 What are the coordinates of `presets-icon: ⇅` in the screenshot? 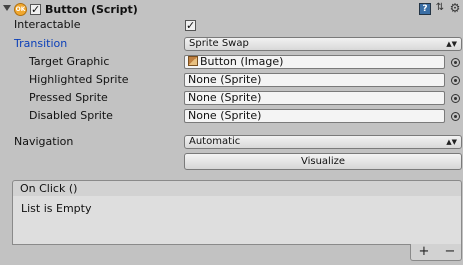 It's located at (440, 9).